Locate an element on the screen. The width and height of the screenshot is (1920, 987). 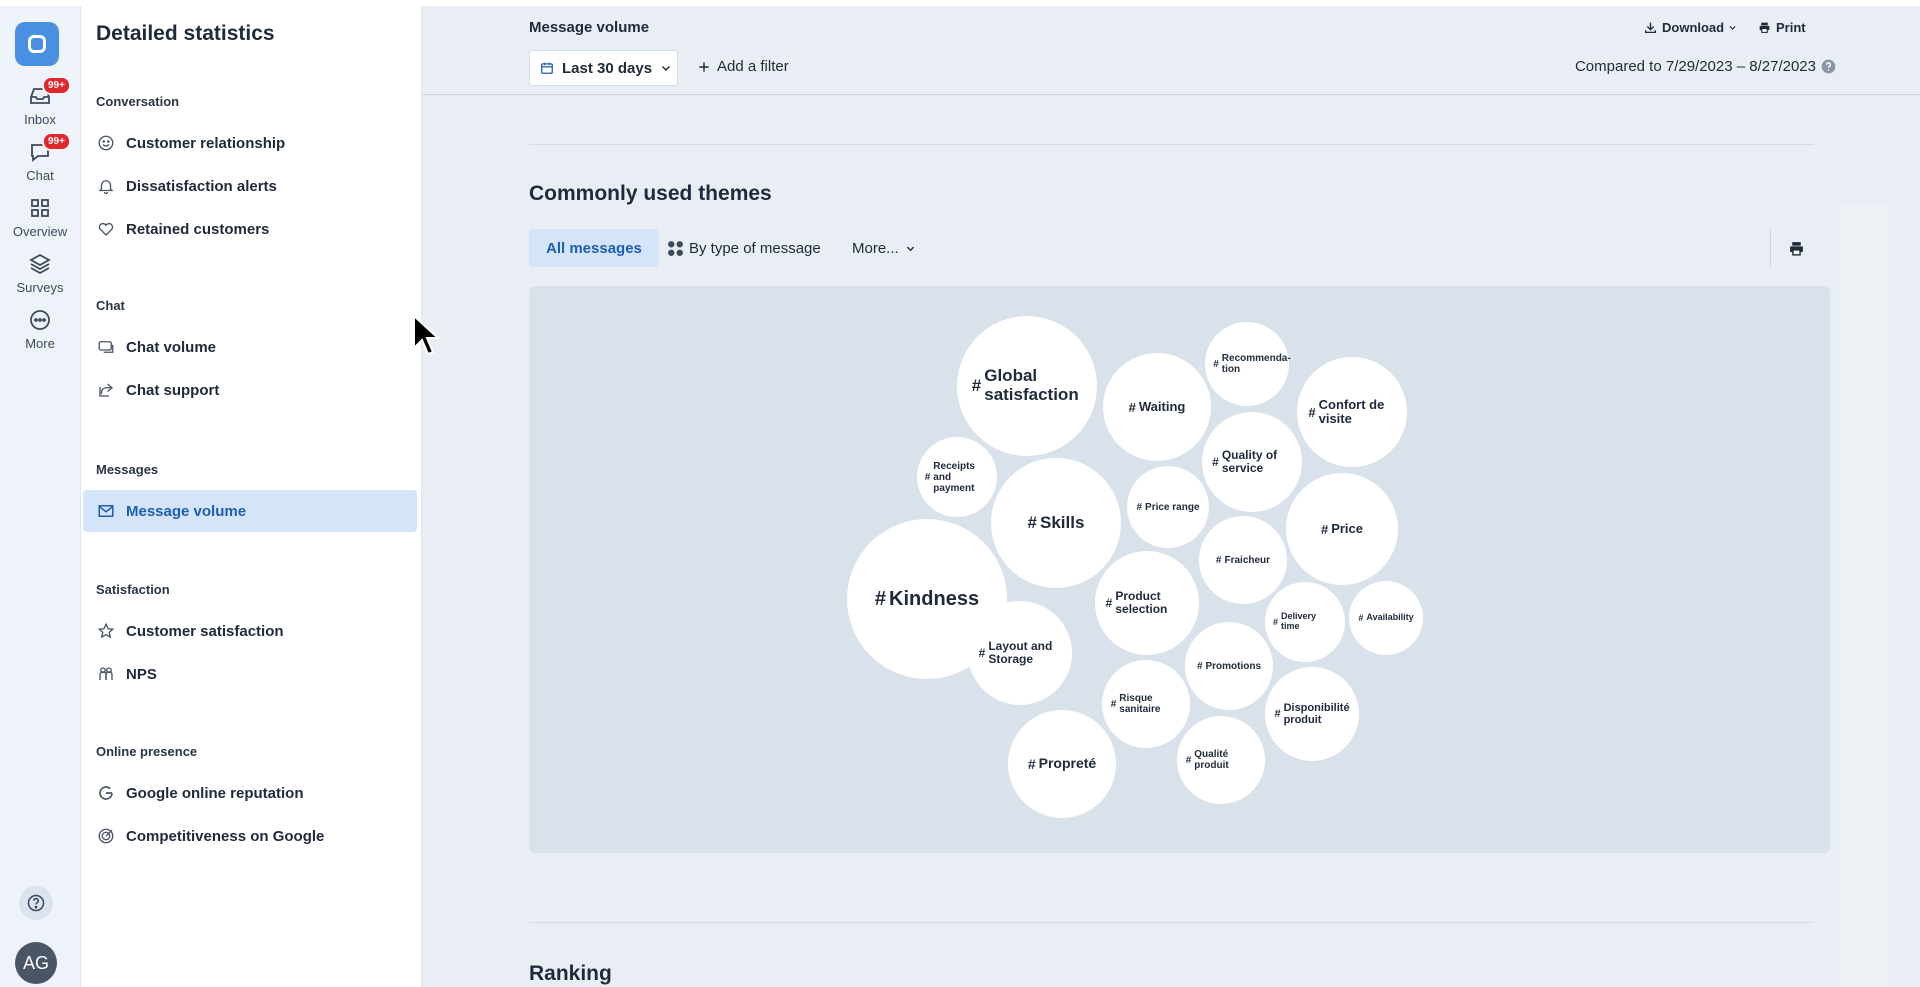
printer-icon is located at coordinates (1764, 27).